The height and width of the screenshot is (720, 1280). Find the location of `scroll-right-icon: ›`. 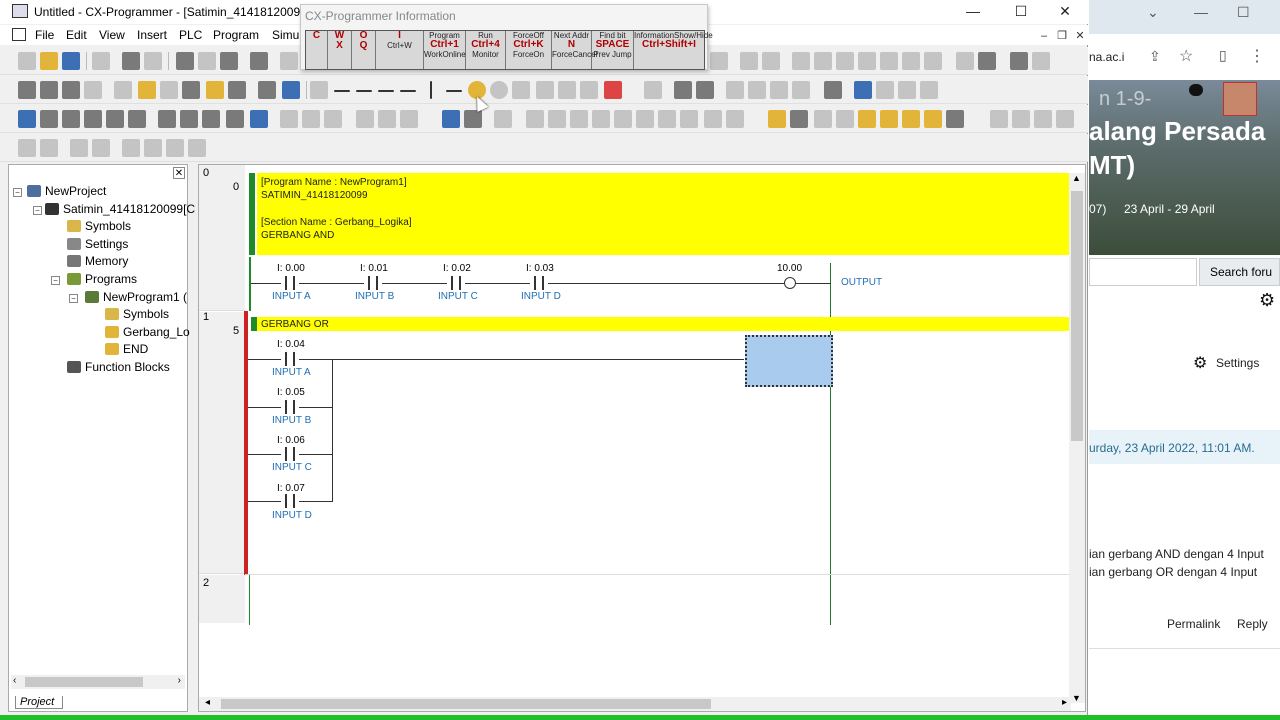

scroll-right-icon: › is located at coordinates (179, 680).